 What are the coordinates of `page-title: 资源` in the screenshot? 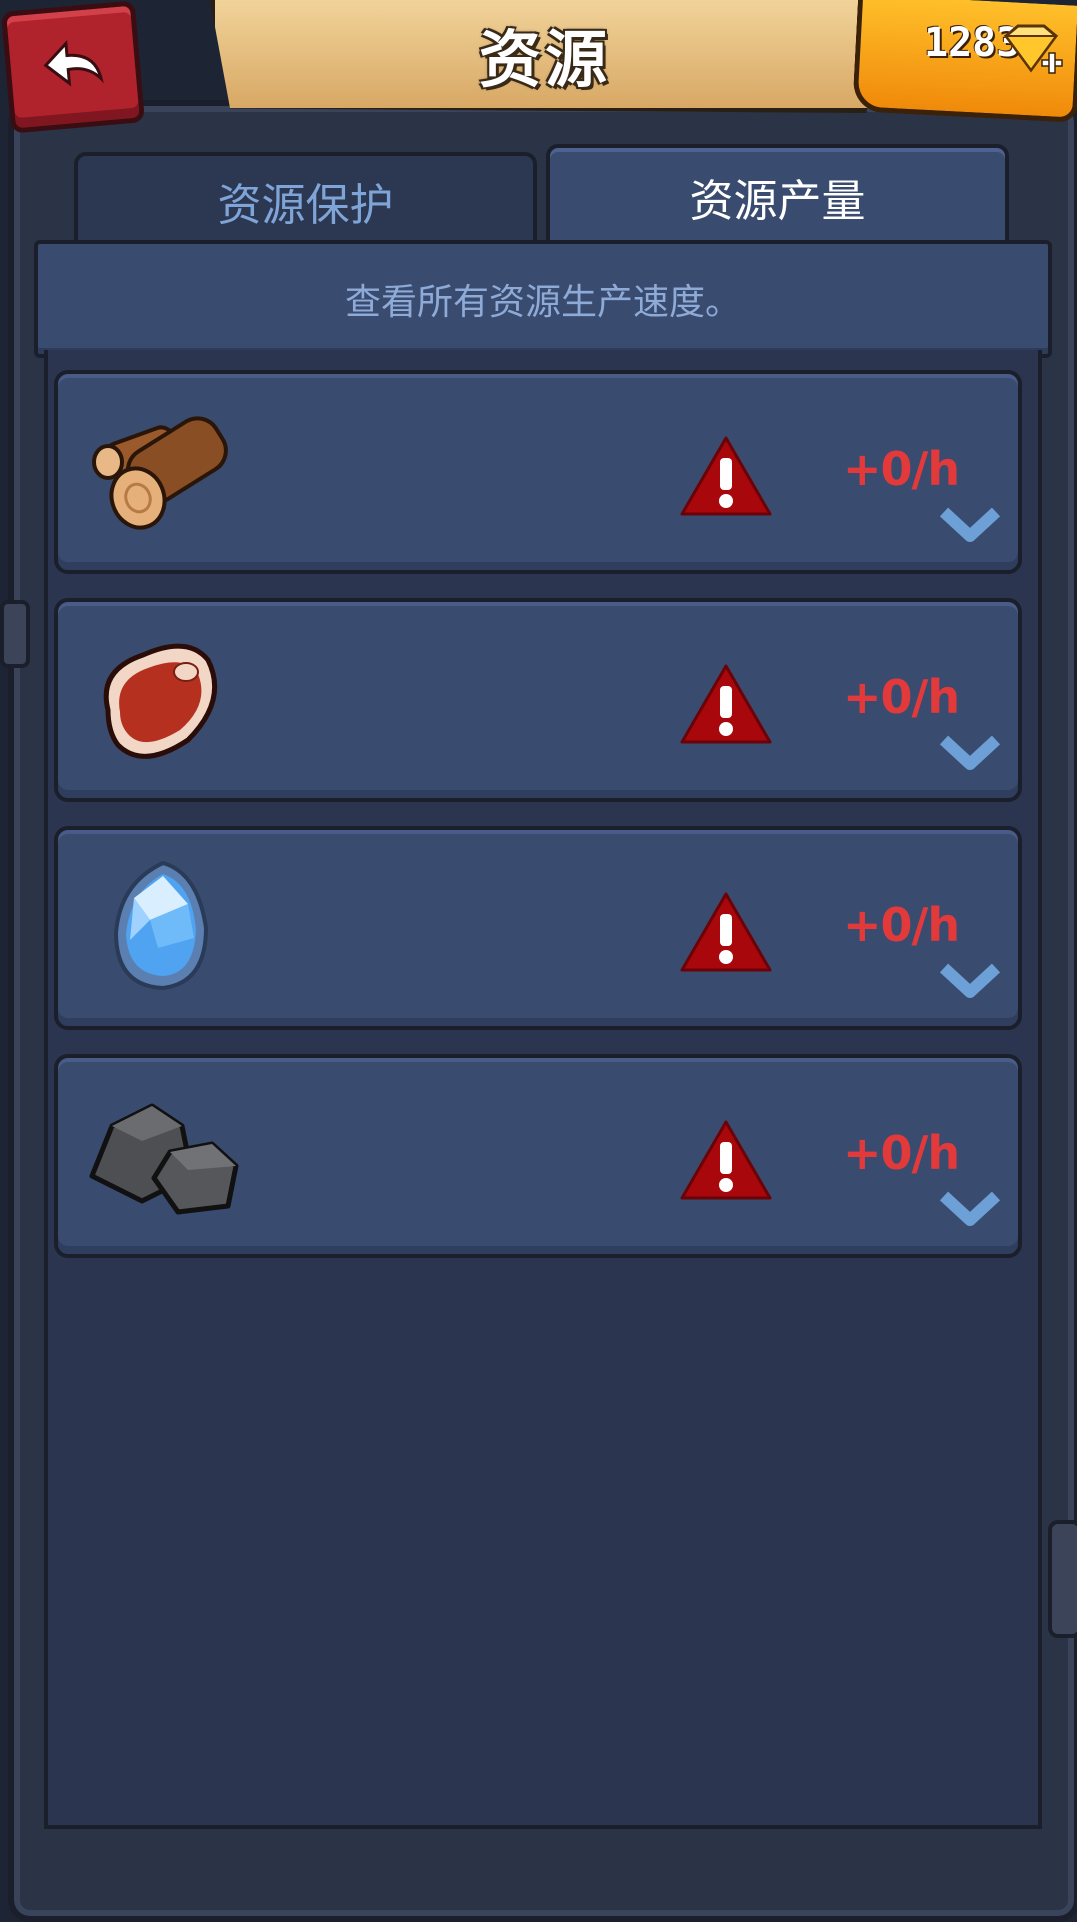 It's located at (544, 59).